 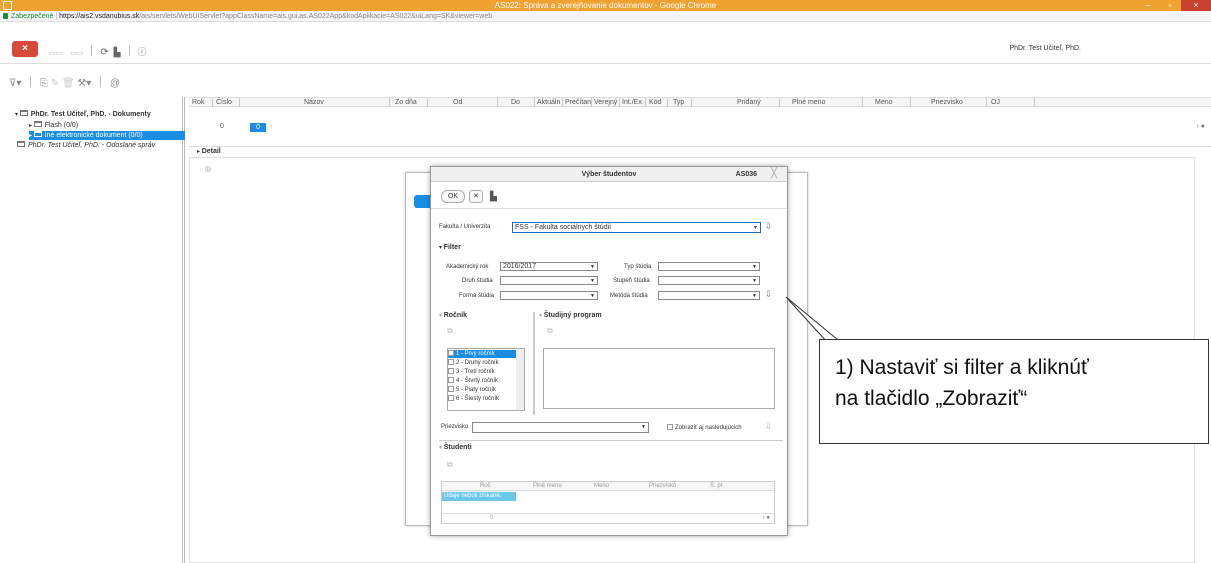 I want to click on col-kod: Kód, so click(x=655, y=102).